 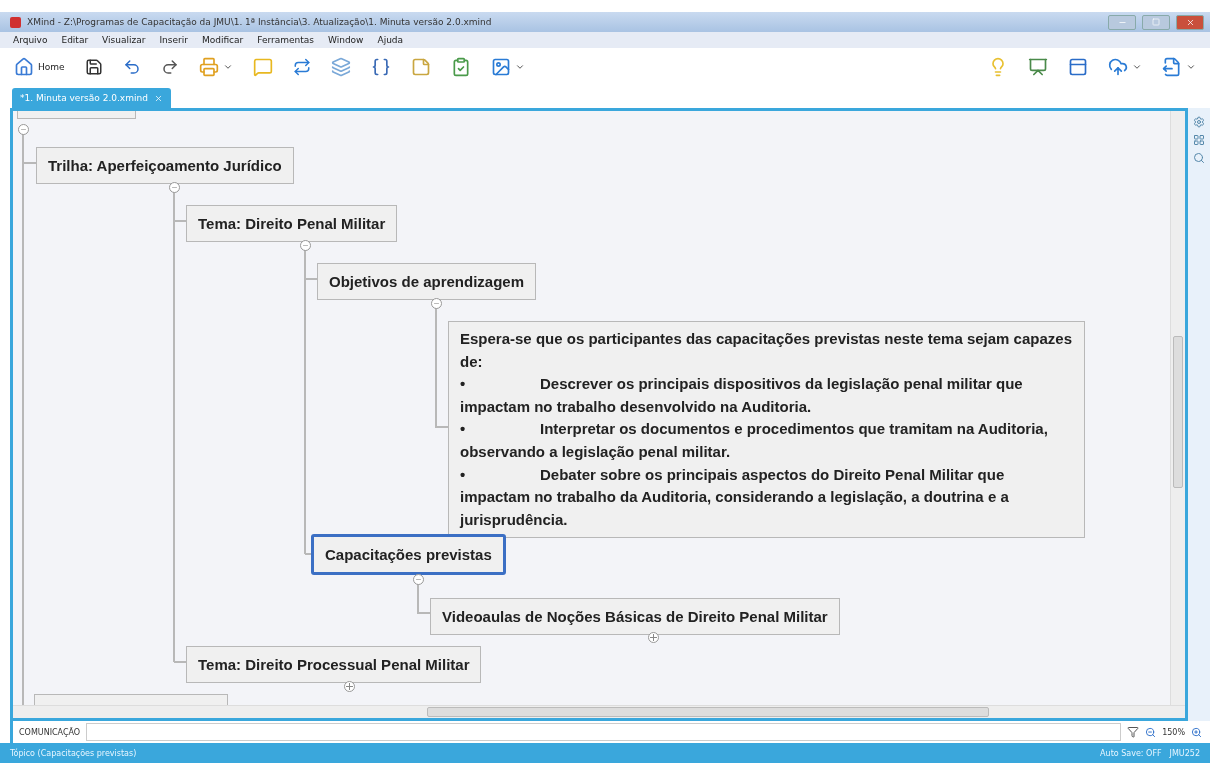 I want to click on menu-item: Window, so click(x=346, y=40).